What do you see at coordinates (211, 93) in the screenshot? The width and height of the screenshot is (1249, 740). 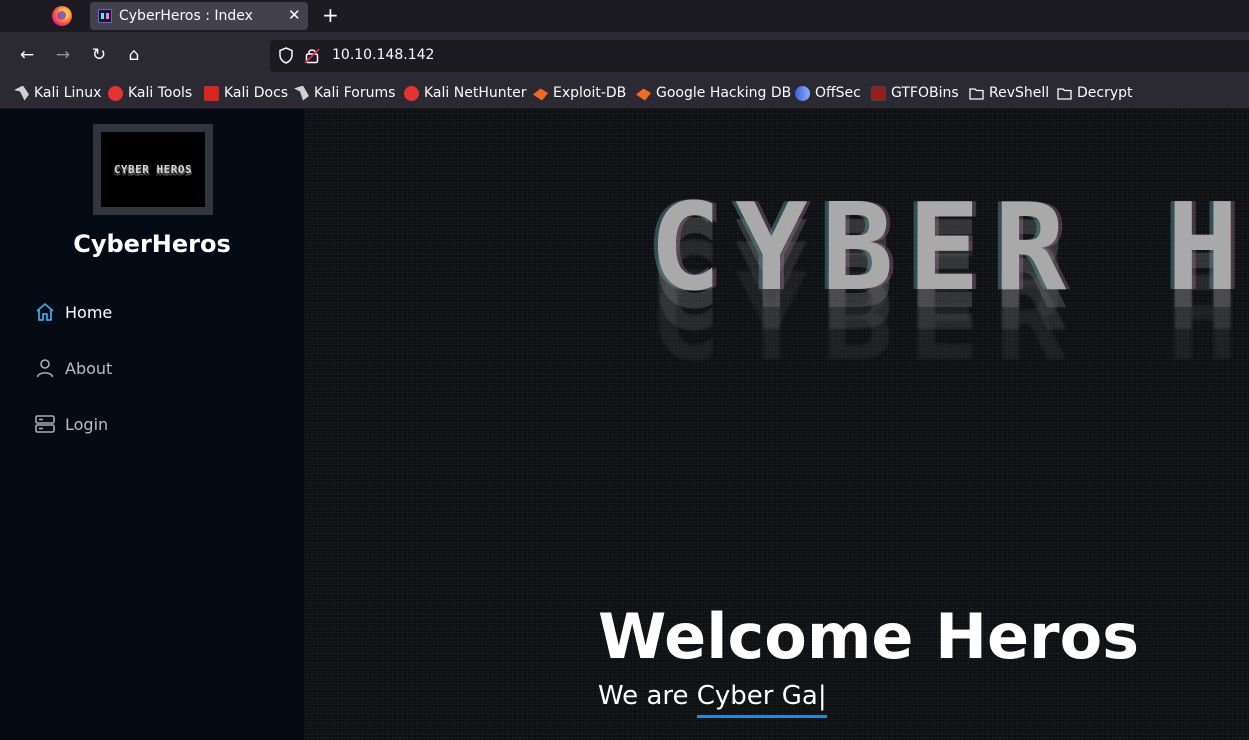 I see `kali-docs-icon` at bounding box center [211, 93].